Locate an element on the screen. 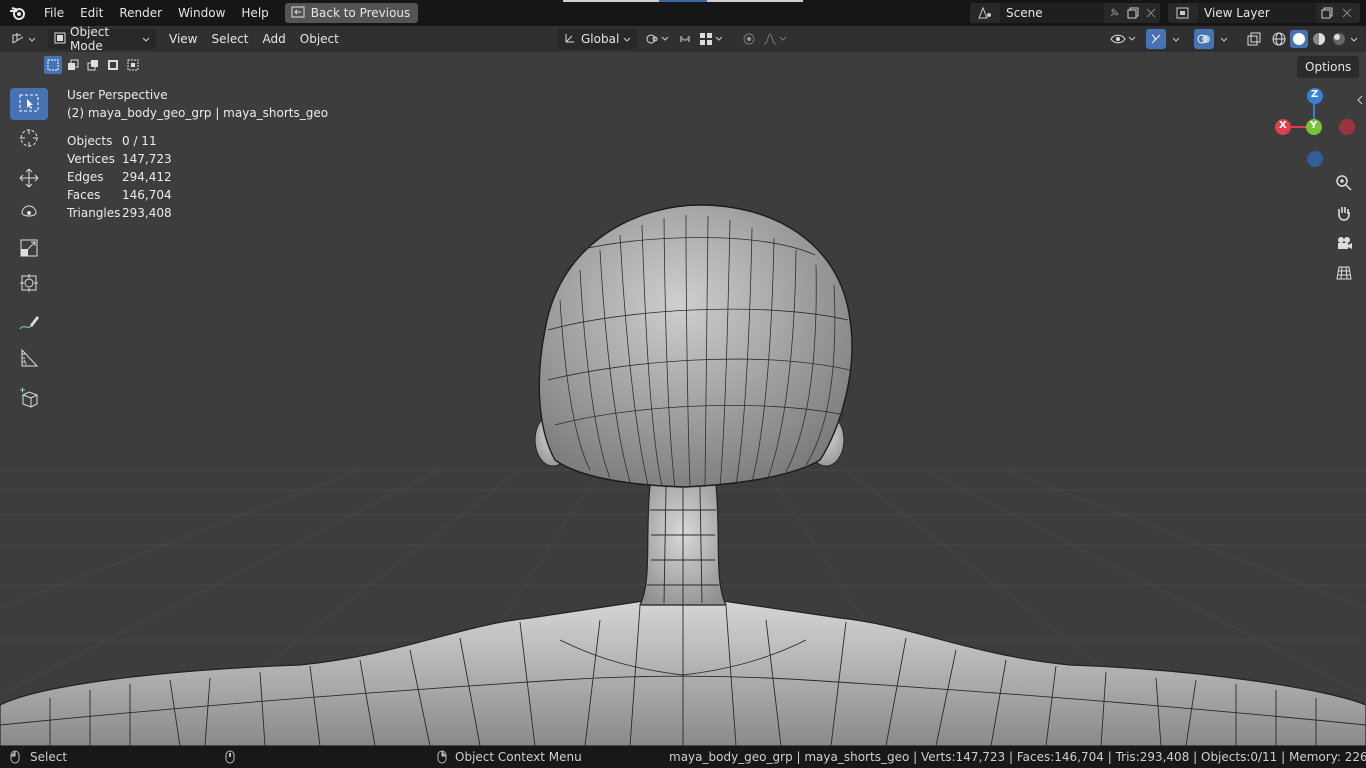 The image size is (1366, 768). menu-edit: Edit is located at coordinates (91, 13).